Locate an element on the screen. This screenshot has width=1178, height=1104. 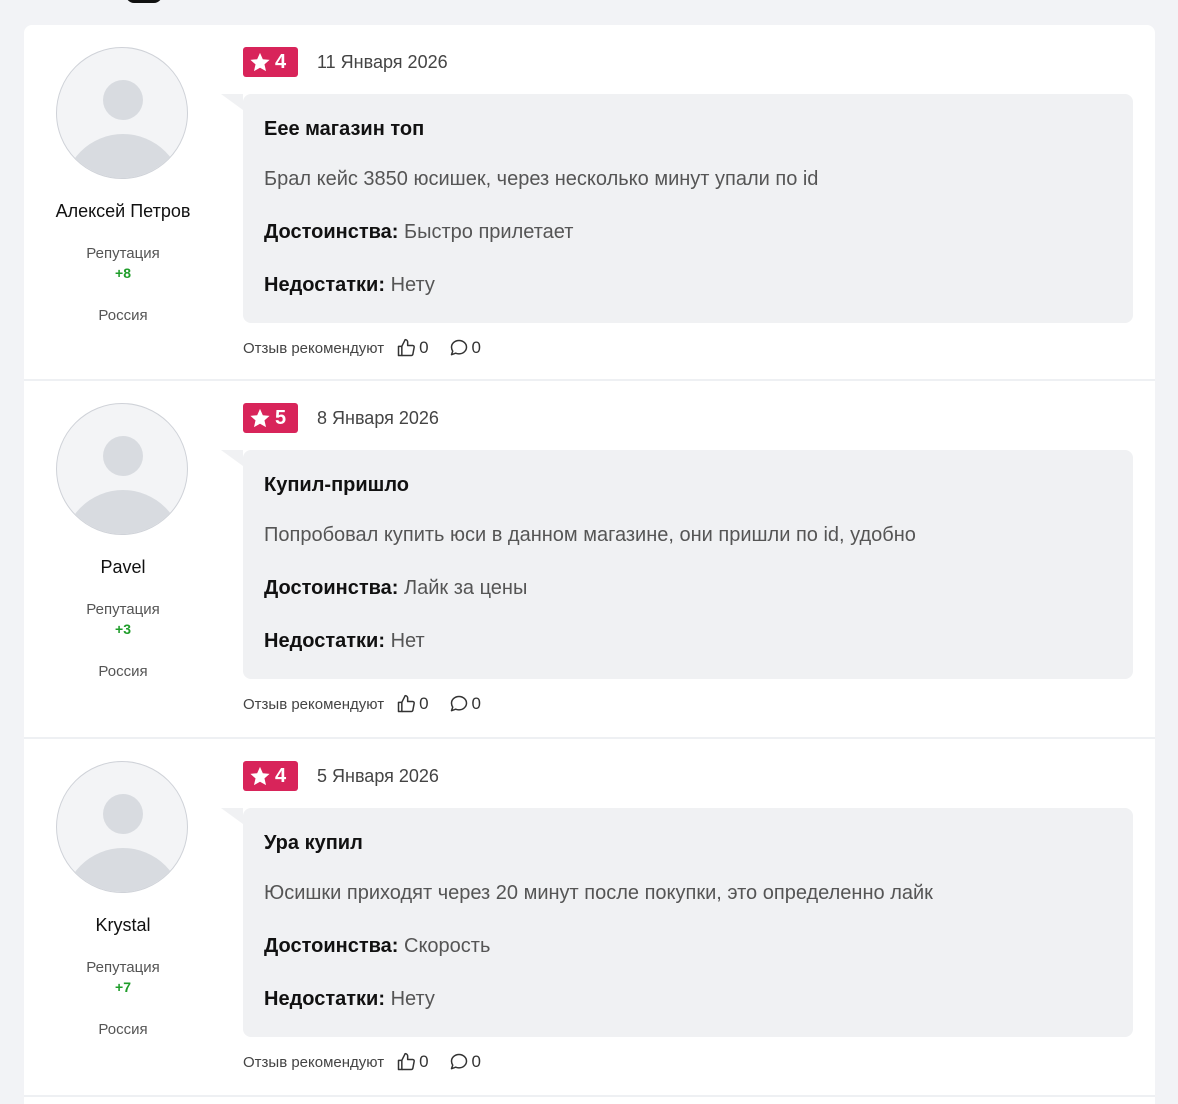
author-name: Алексей Петров is located at coordinates (123, 211).